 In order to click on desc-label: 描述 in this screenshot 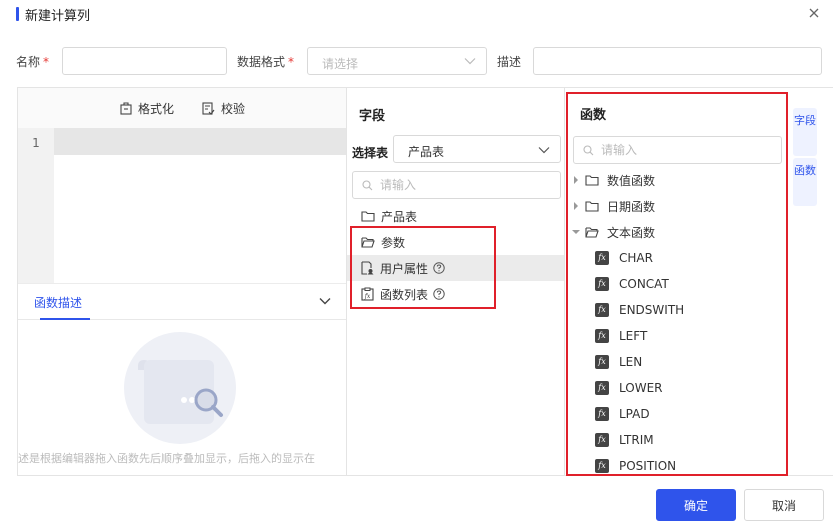, I will do `click(509, 62)`.